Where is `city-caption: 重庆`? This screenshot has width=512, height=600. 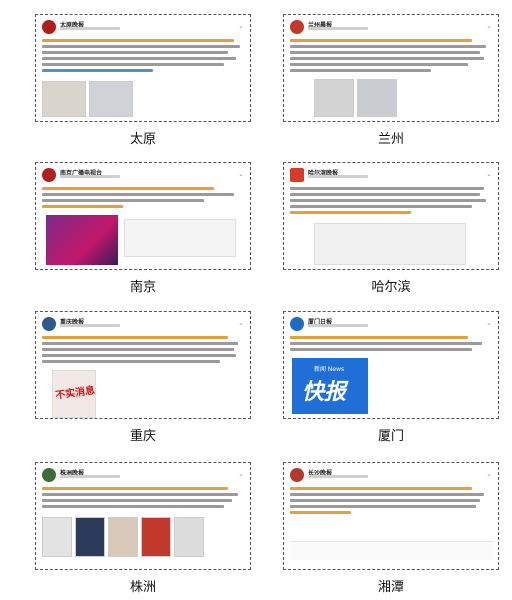
city-caption: 重庆 is located at coordinates (142, 436).